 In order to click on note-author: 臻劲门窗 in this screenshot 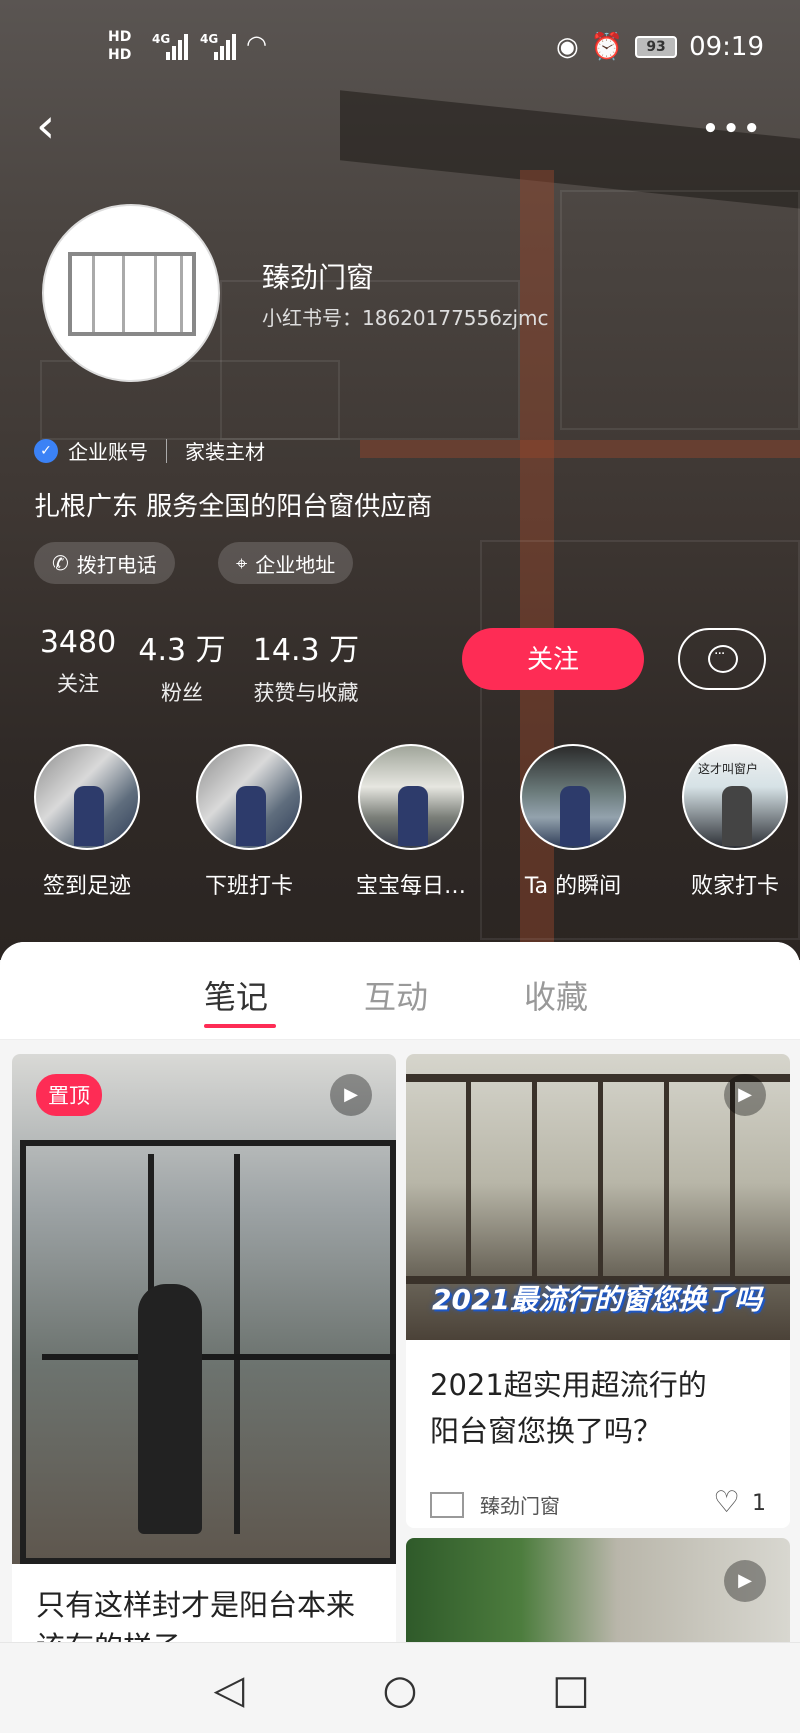, I will do `click(495, 1504)`.